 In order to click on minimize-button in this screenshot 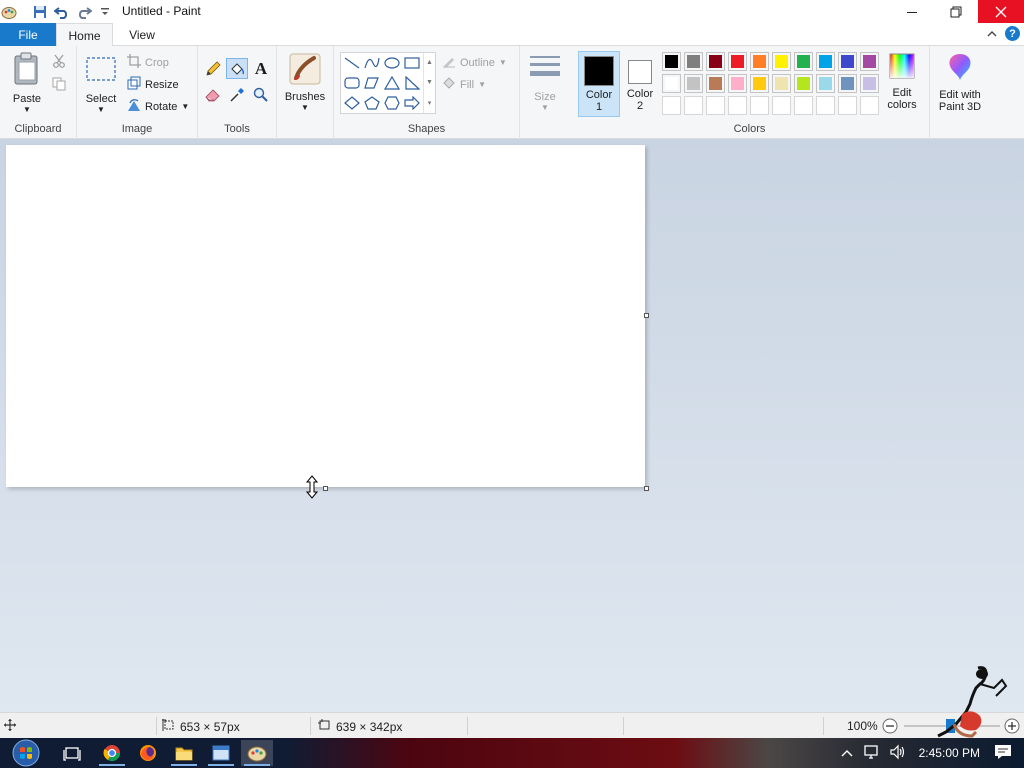, I will do `click(912, 11)`.